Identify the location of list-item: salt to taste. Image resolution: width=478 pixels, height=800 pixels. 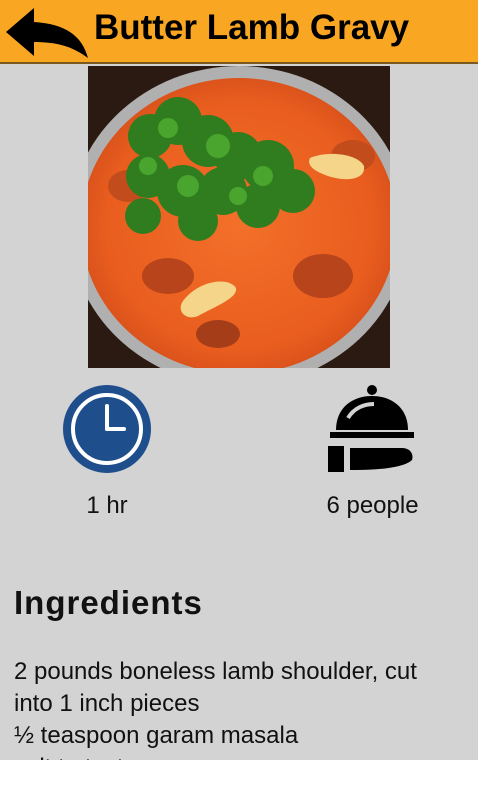
(244, 756).